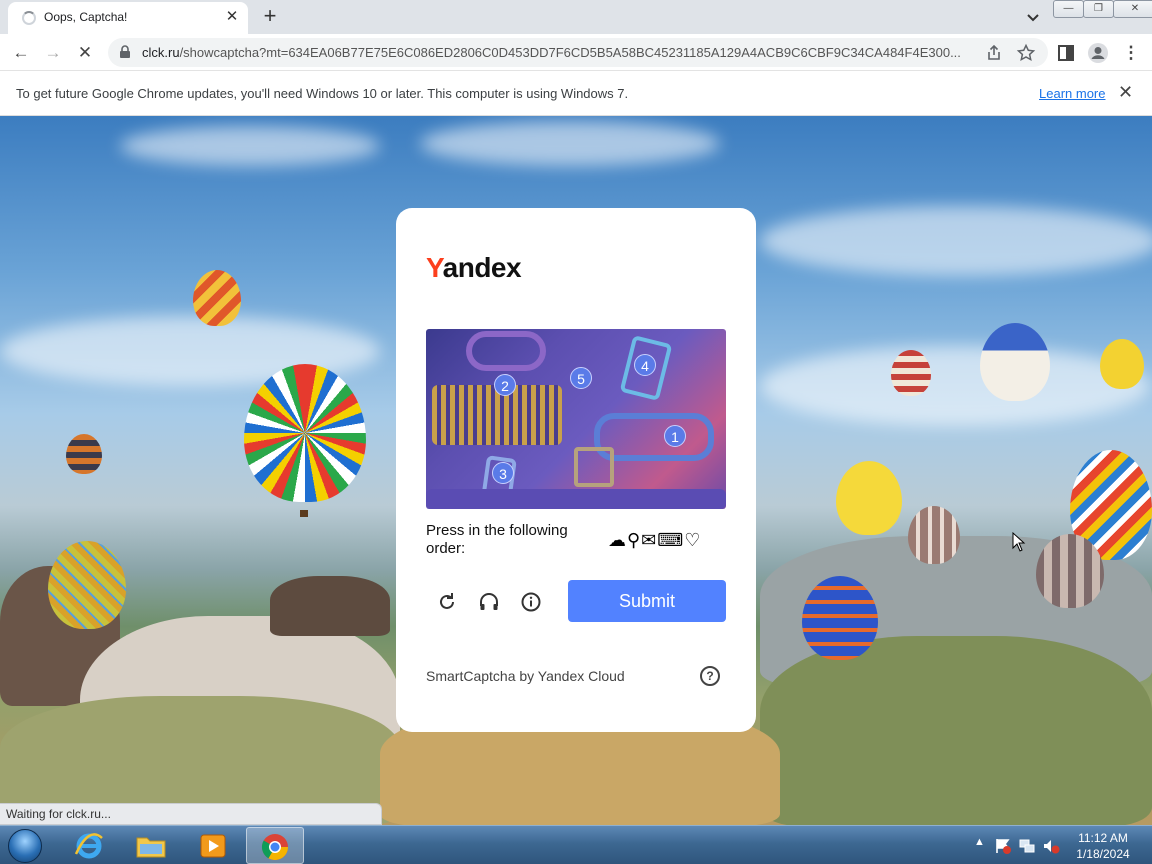  I want to click on share-icon, so click(994, 53).